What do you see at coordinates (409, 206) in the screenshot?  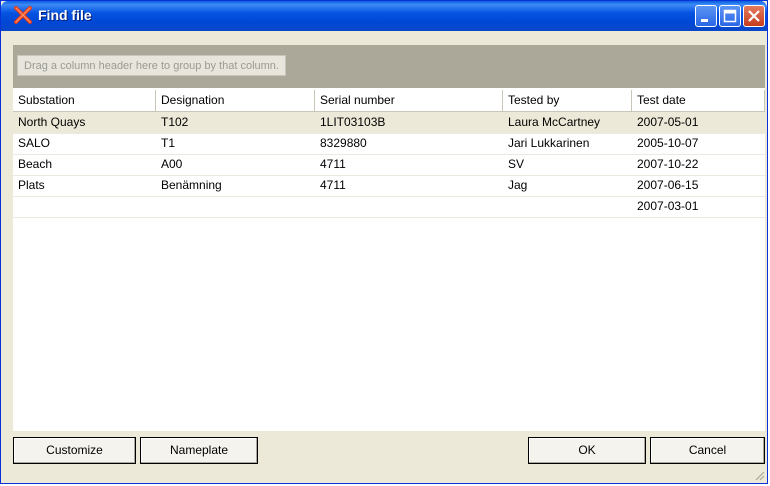 I see `cell-serial-number` at bounding box center [409, 206].